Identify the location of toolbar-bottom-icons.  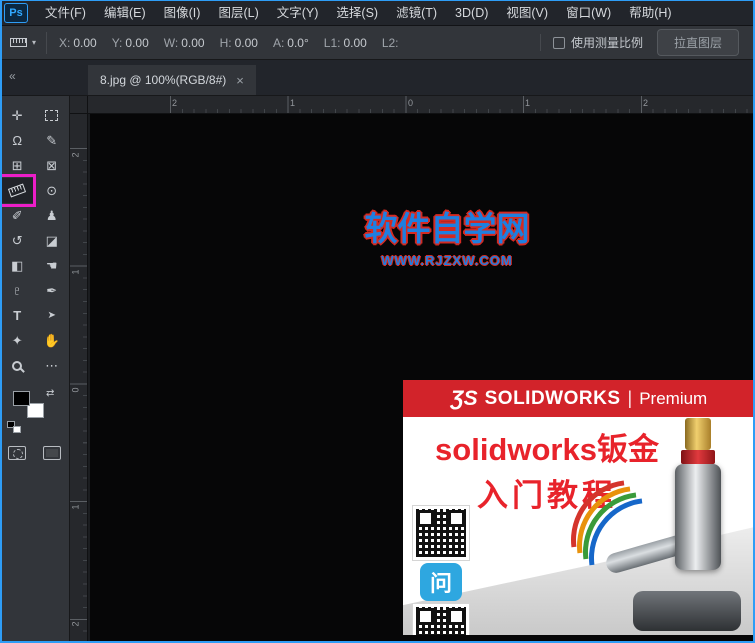
(34, 453).